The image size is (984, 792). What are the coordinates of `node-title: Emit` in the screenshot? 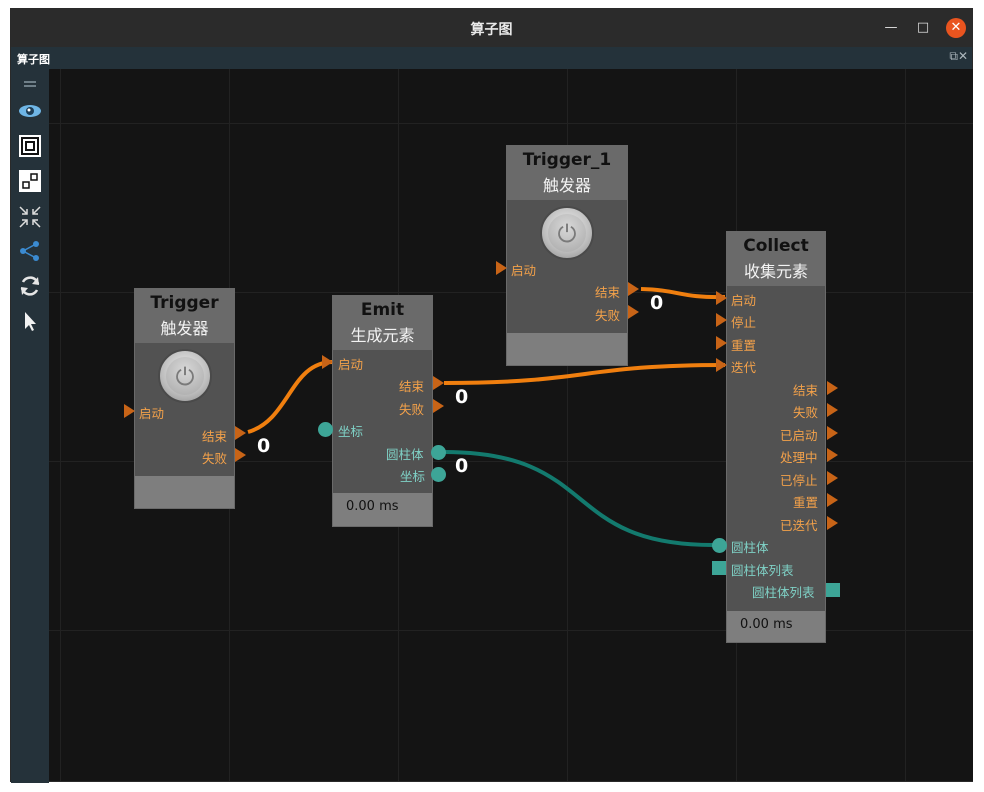 It's located at (382, 310).